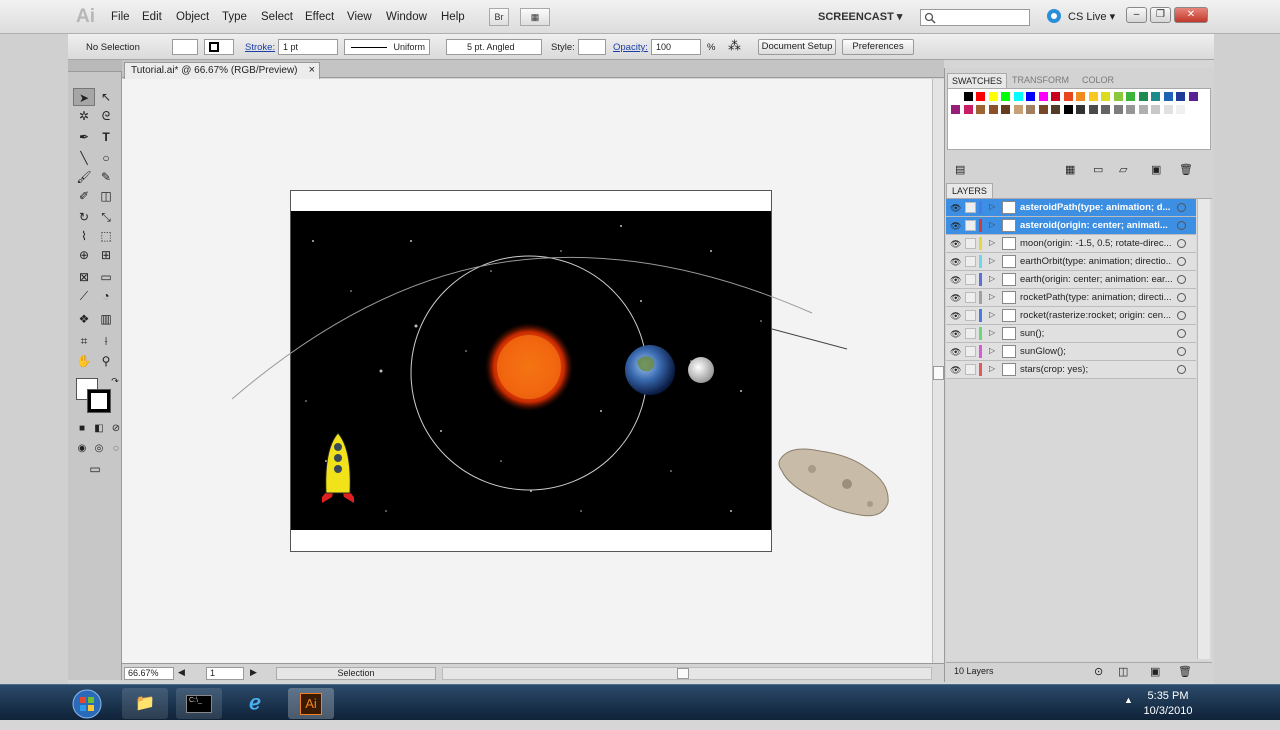 Image resolution: width=1280 pixels, height=730 pixels. I want to click on layers-scrollbar, so click(1203, 429).